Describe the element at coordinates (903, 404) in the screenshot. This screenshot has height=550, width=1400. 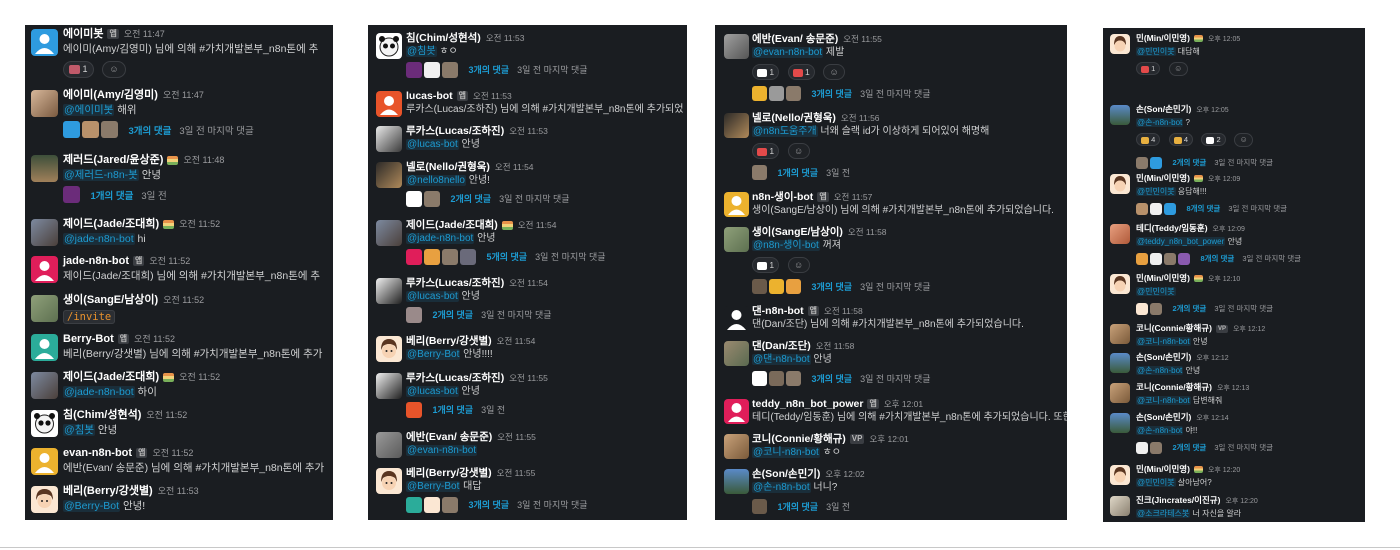
I see `timestamp: 오후 12:01` at that location.